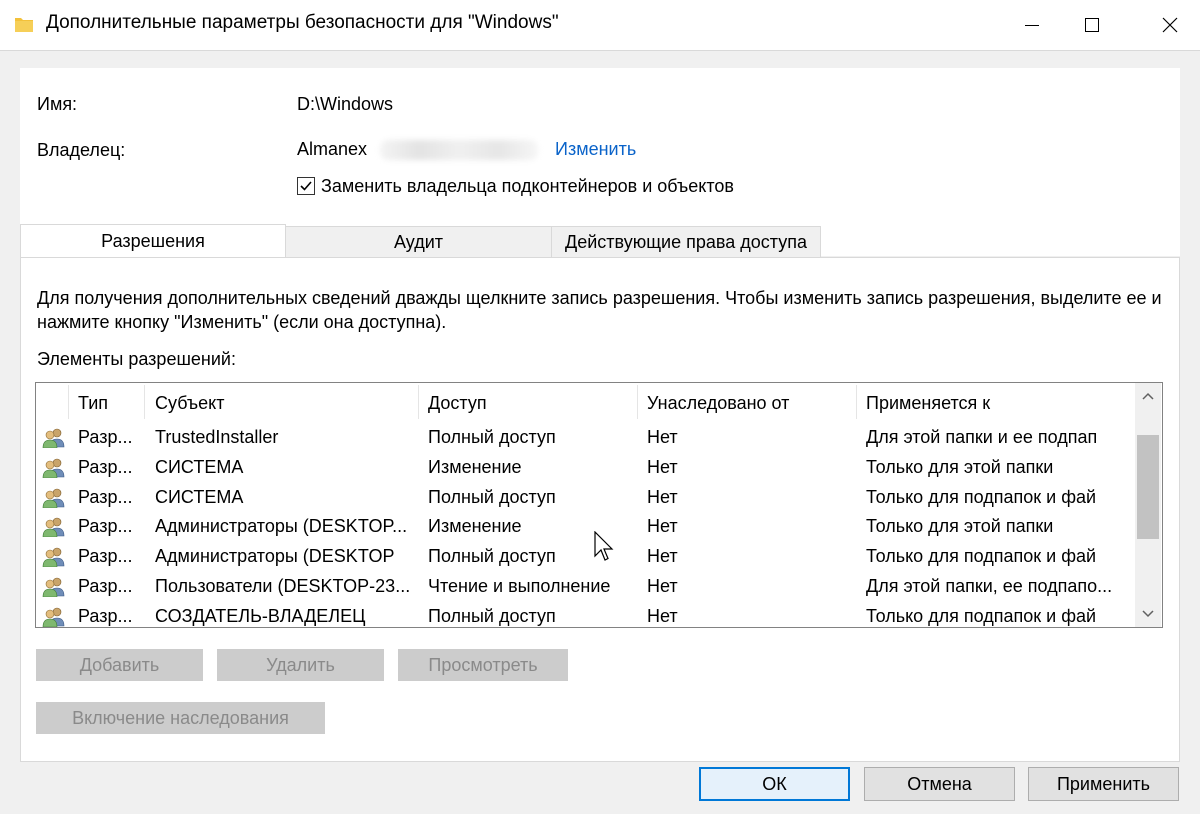 The height and width of the screenshot is (814, 1200). I want to click on column-header-applies-to: Применяется к, so click(928, 403).